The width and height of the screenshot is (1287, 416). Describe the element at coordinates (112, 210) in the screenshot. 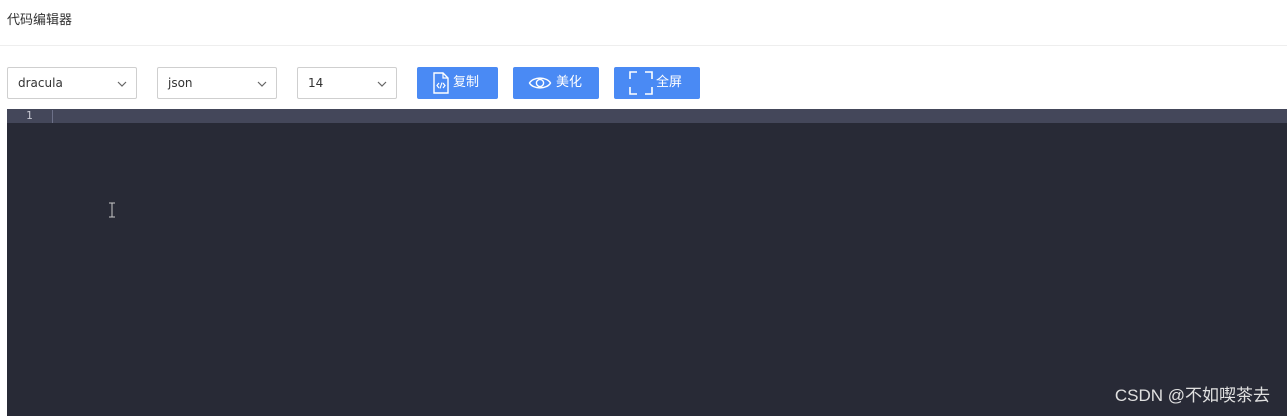

I see `i-beam-cursor-icon` at that location.